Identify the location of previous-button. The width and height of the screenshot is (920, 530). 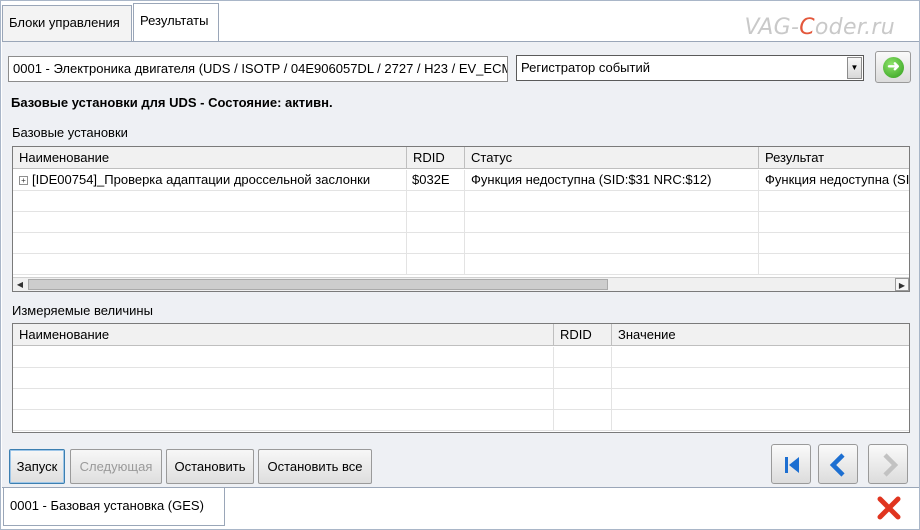
(838, 464).